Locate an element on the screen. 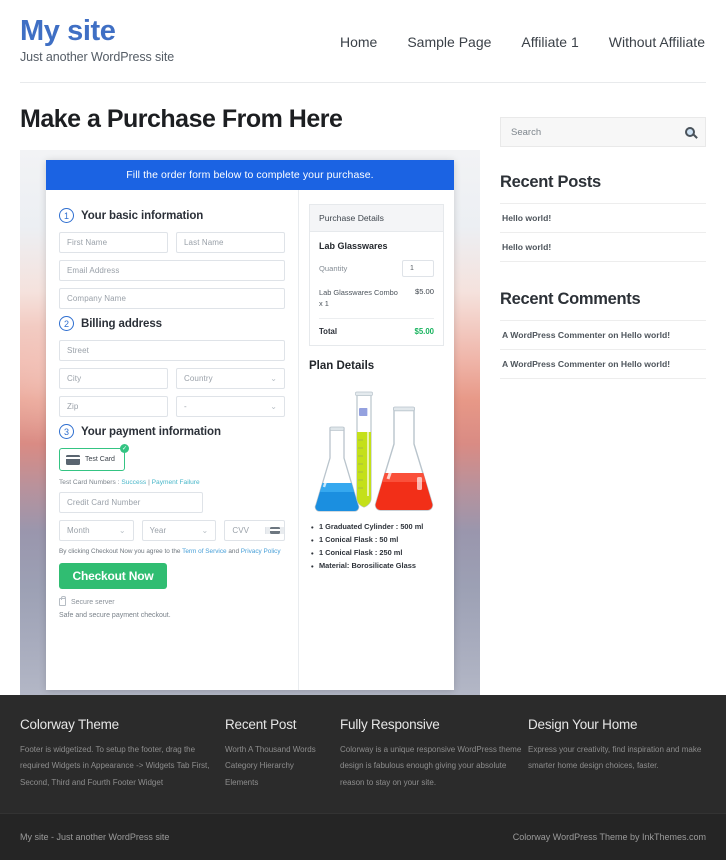 The height and width of the screenshot is (860, 726). privacy-policy-link: Privacy Policy is located at coordinates (261, 551).